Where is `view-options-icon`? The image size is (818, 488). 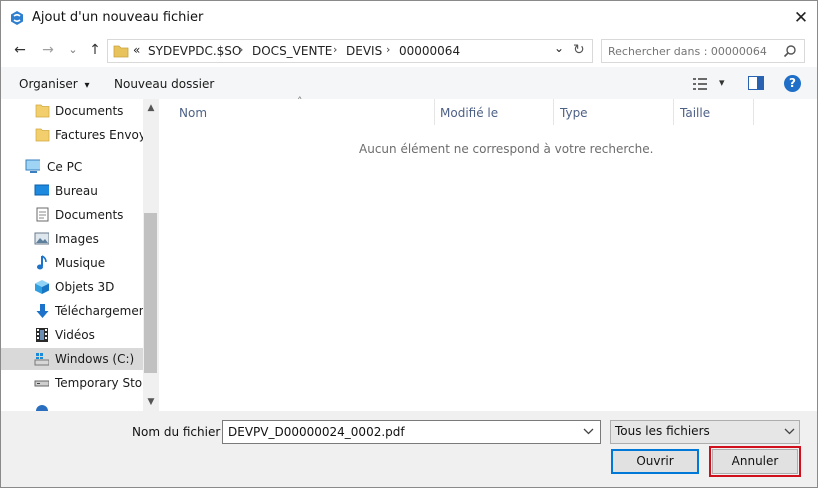
view-options-icon is located at coordinates (701, 84).